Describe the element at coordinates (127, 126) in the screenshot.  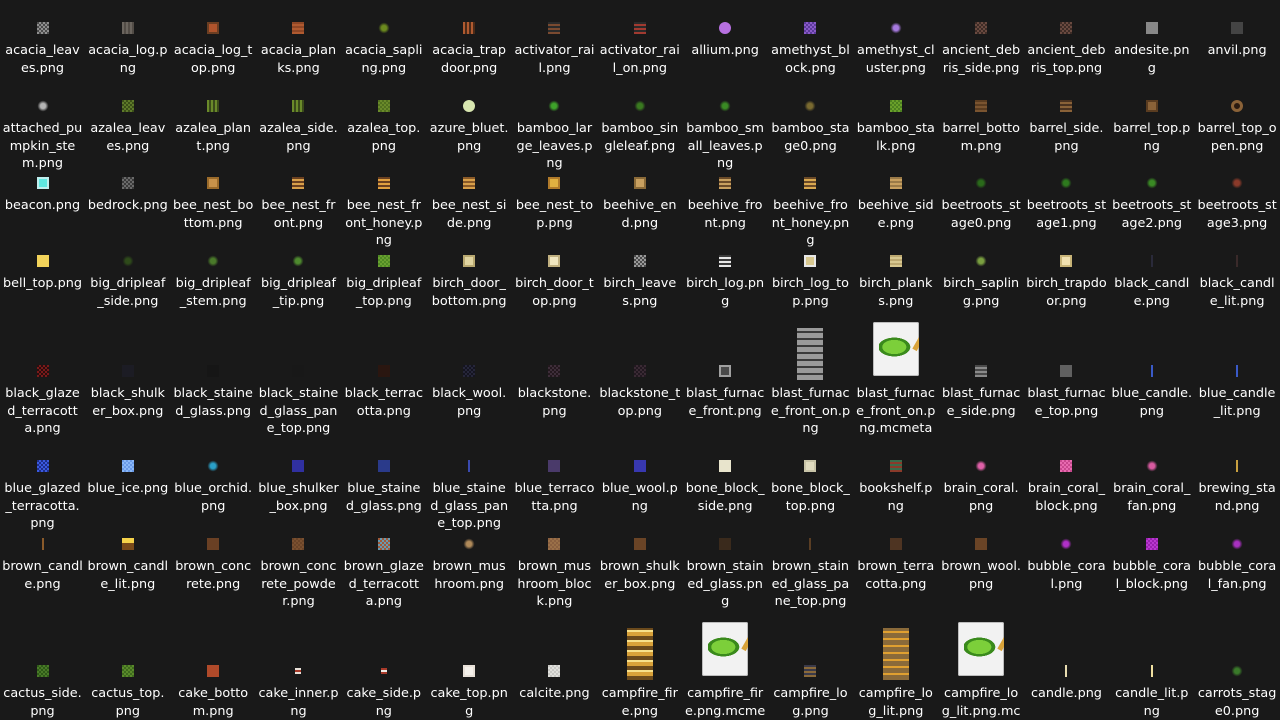
I see `file-item: azalea_leaves.png` at that location.